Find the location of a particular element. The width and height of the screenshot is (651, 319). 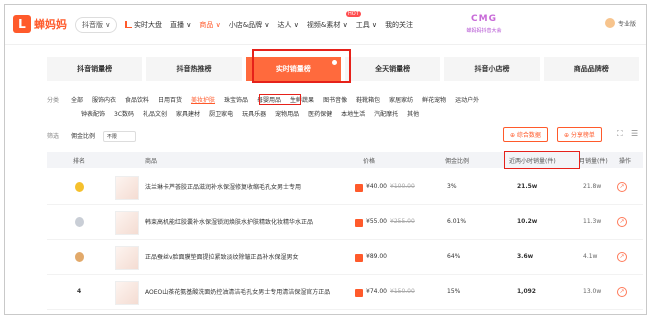

menu-icon: ☰ is located at coordinates (634, 133).